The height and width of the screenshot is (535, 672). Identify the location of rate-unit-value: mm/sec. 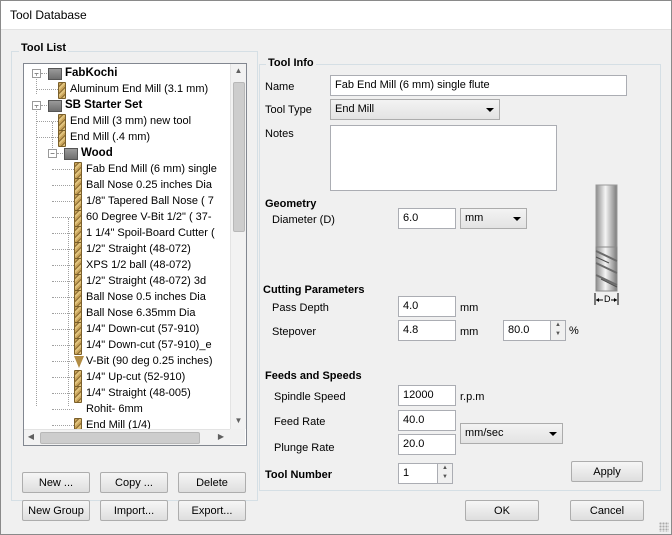
(484, 433).